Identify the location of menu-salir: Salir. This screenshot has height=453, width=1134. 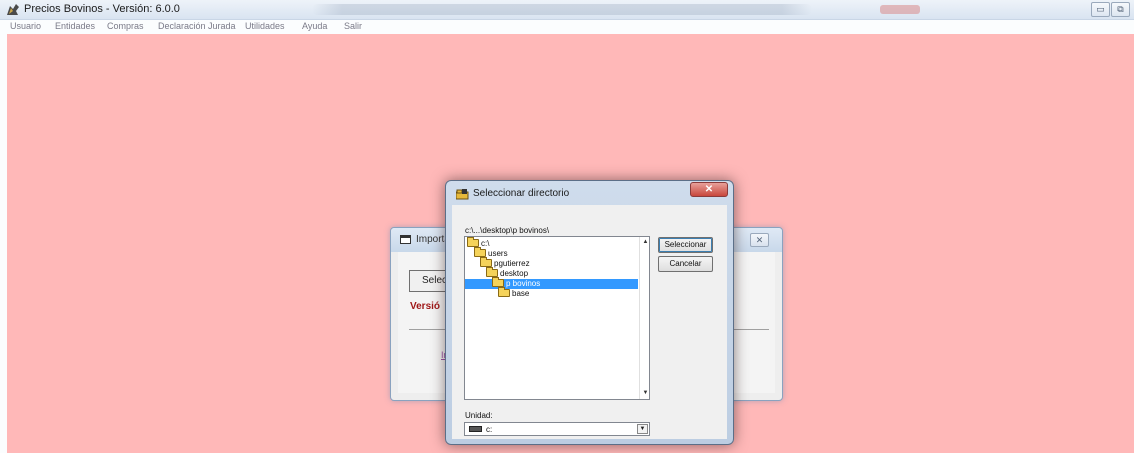
(353, 26).